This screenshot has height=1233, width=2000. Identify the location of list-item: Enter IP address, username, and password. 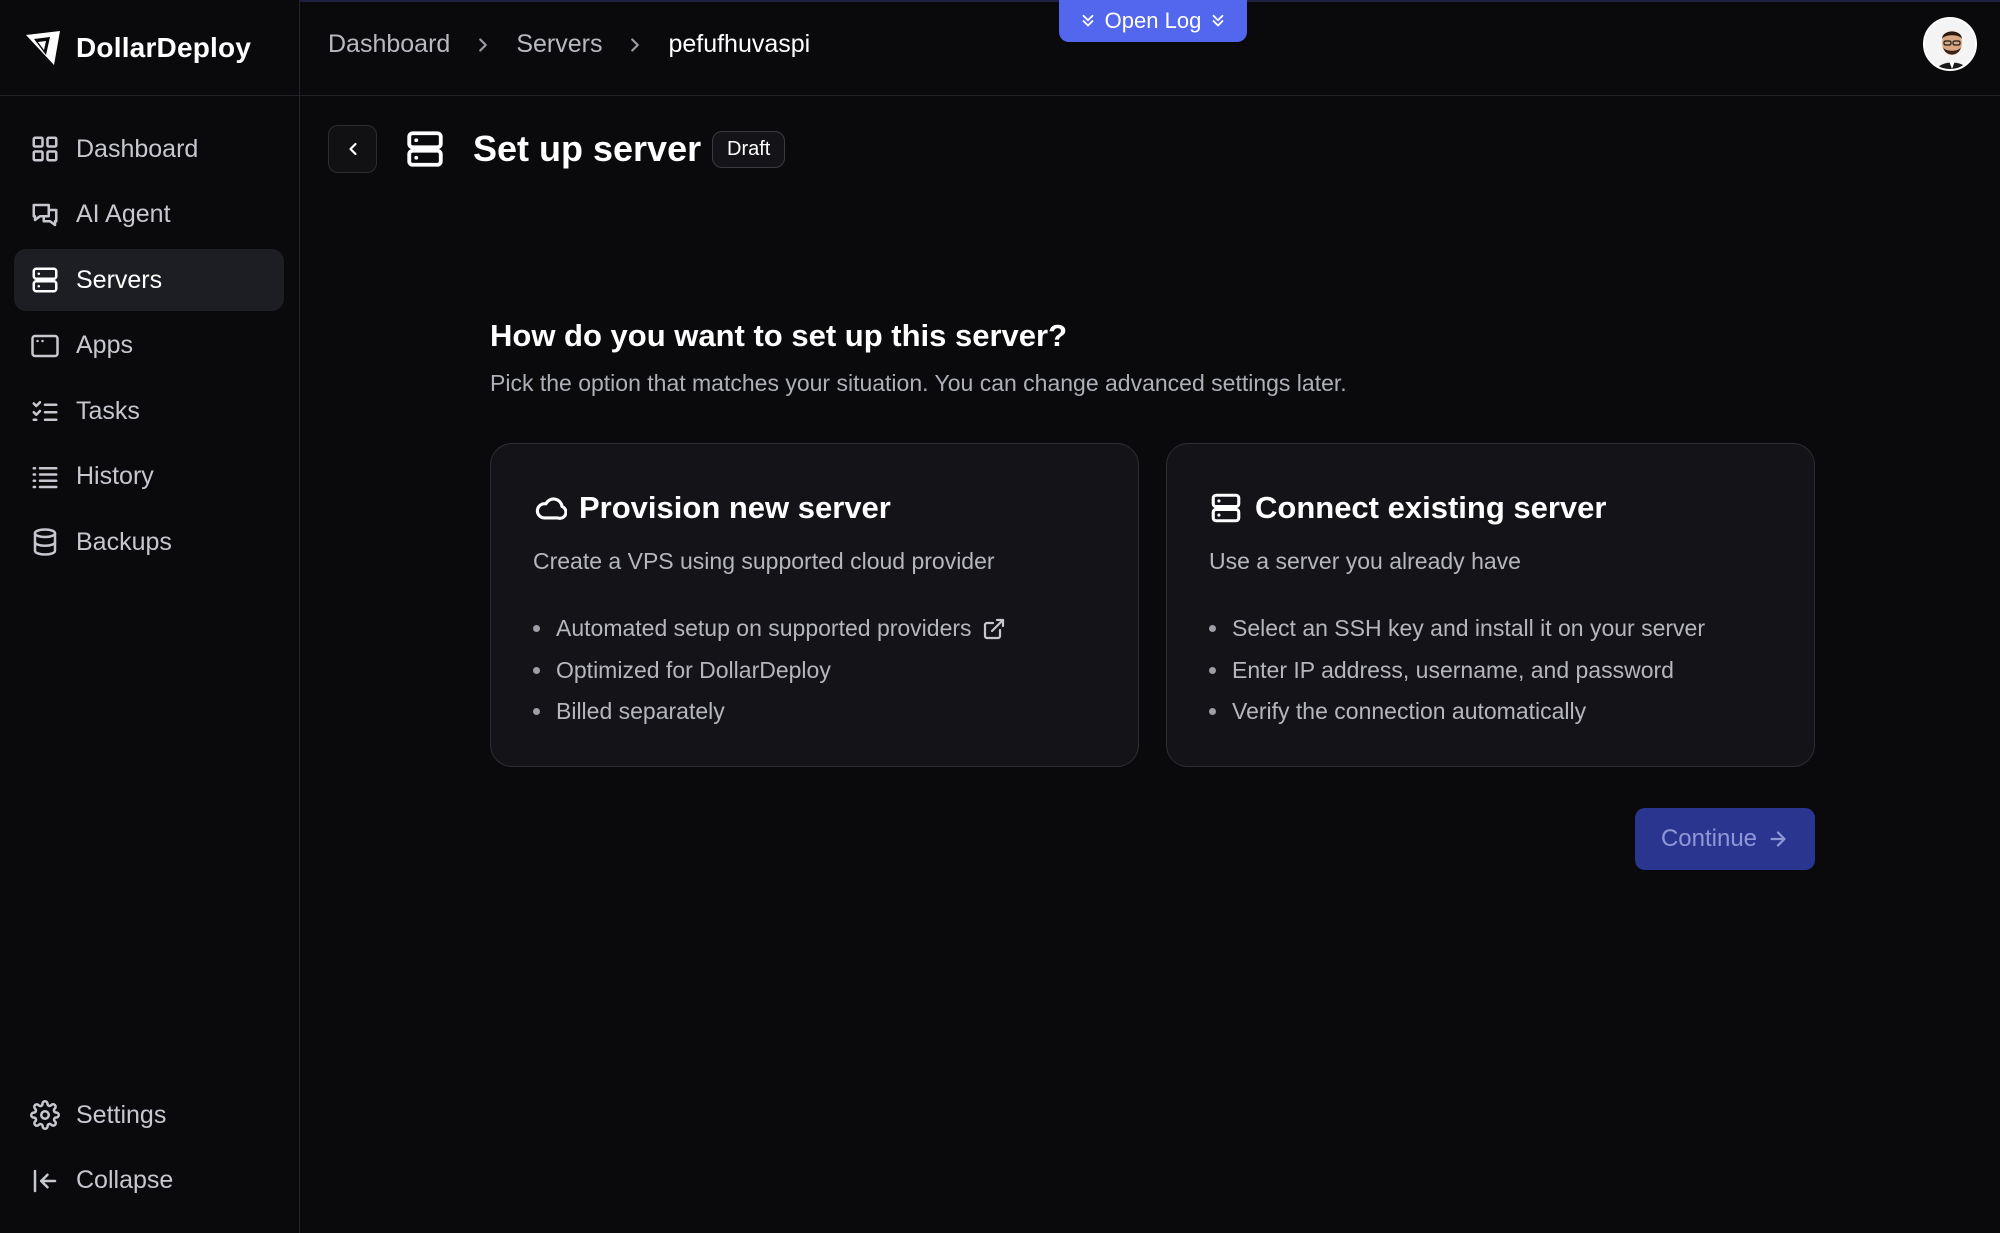
(1457, 671).